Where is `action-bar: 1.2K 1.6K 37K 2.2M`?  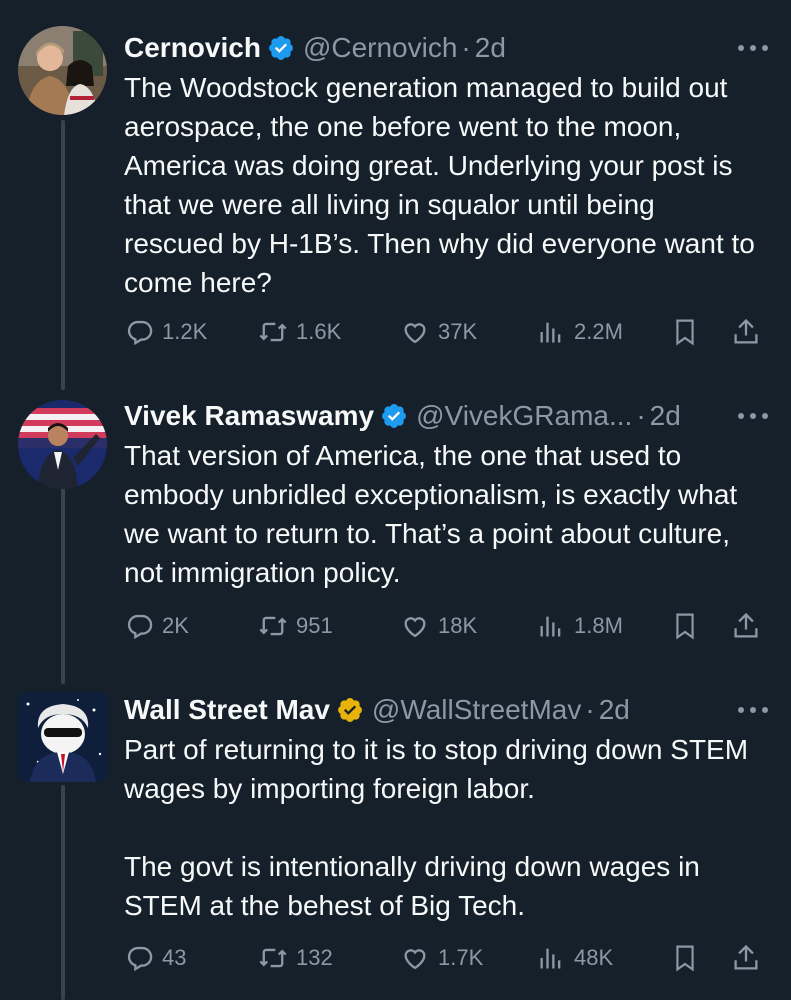
action-bar: 1.2K 1.6K 37K 2.2M is located at coordinates (448, 332).